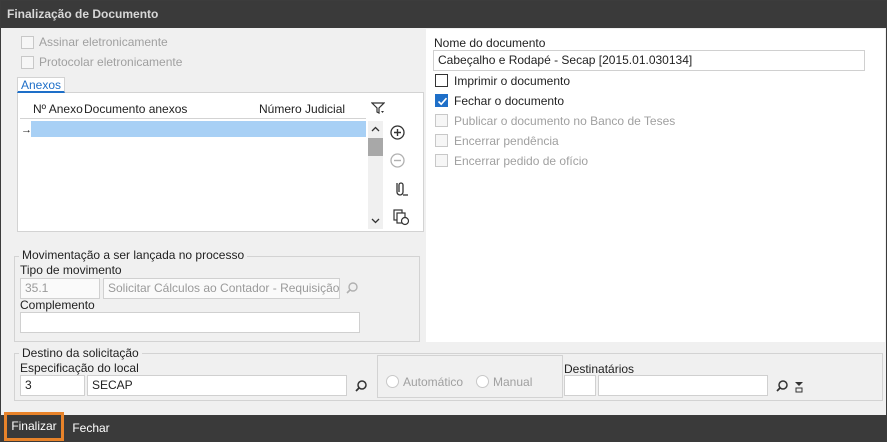  What do you see at coordinates (60, 288) in the screenshot?
I see `tipo-movimento-code-field: 35.1` at bounding box center [60, 288].